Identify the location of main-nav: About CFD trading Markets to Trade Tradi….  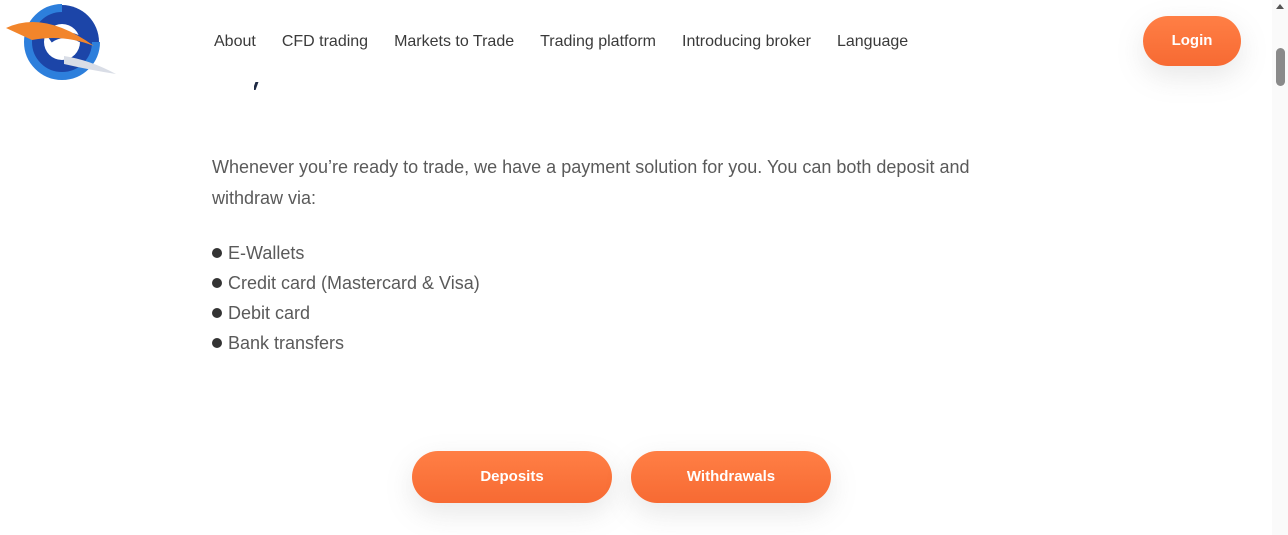
(574, 43).